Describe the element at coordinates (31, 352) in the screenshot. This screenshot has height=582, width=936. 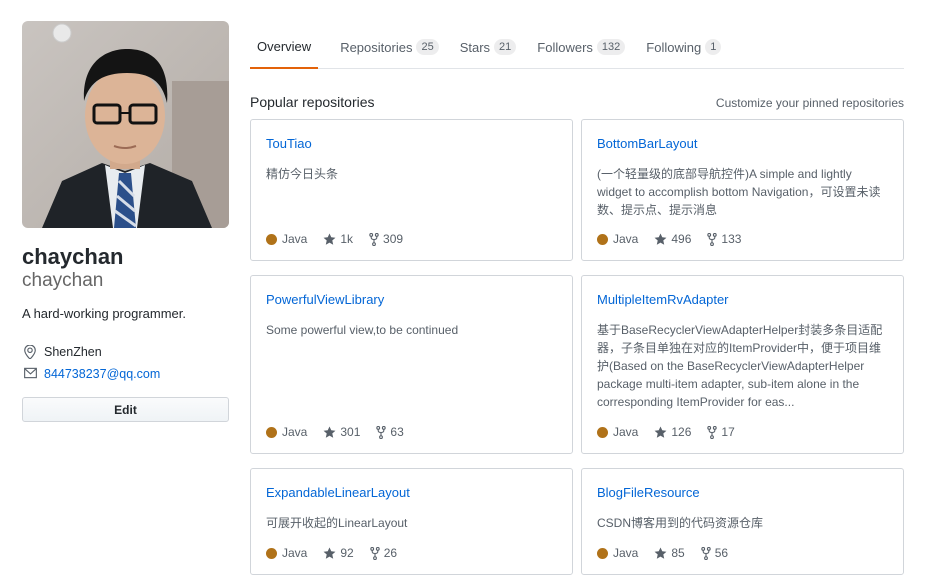
I see `location-pin-icon` at that location.